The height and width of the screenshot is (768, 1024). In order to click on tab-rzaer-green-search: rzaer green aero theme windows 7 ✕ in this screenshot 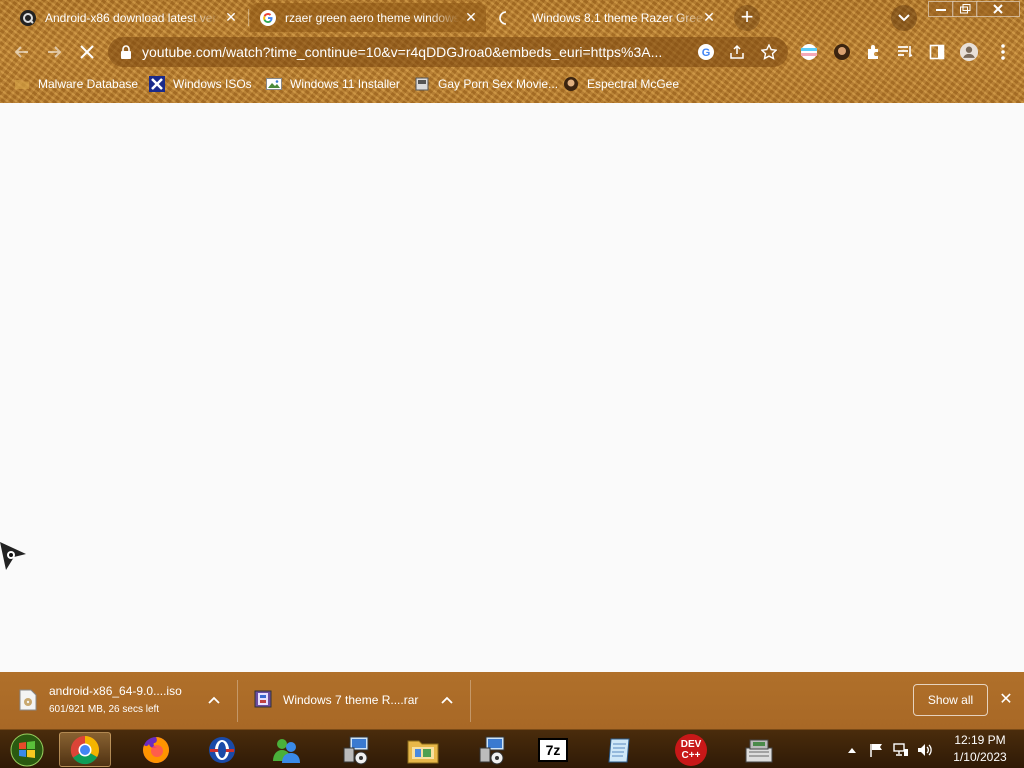, I will do `click(368, 17)`.